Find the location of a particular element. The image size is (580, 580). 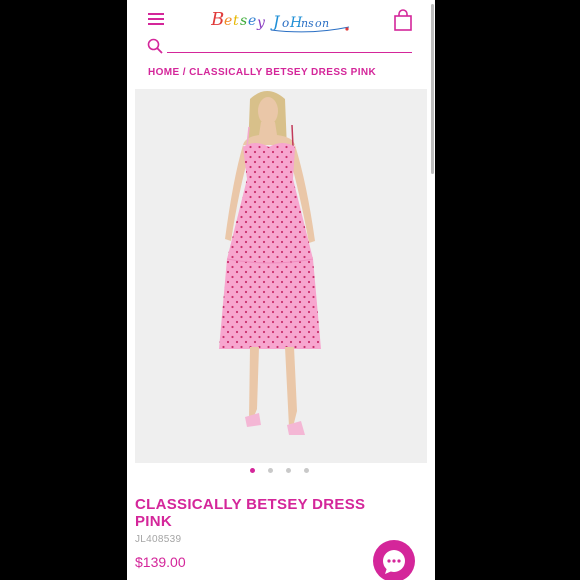

logo-dot is located at coordinates (347, 29).